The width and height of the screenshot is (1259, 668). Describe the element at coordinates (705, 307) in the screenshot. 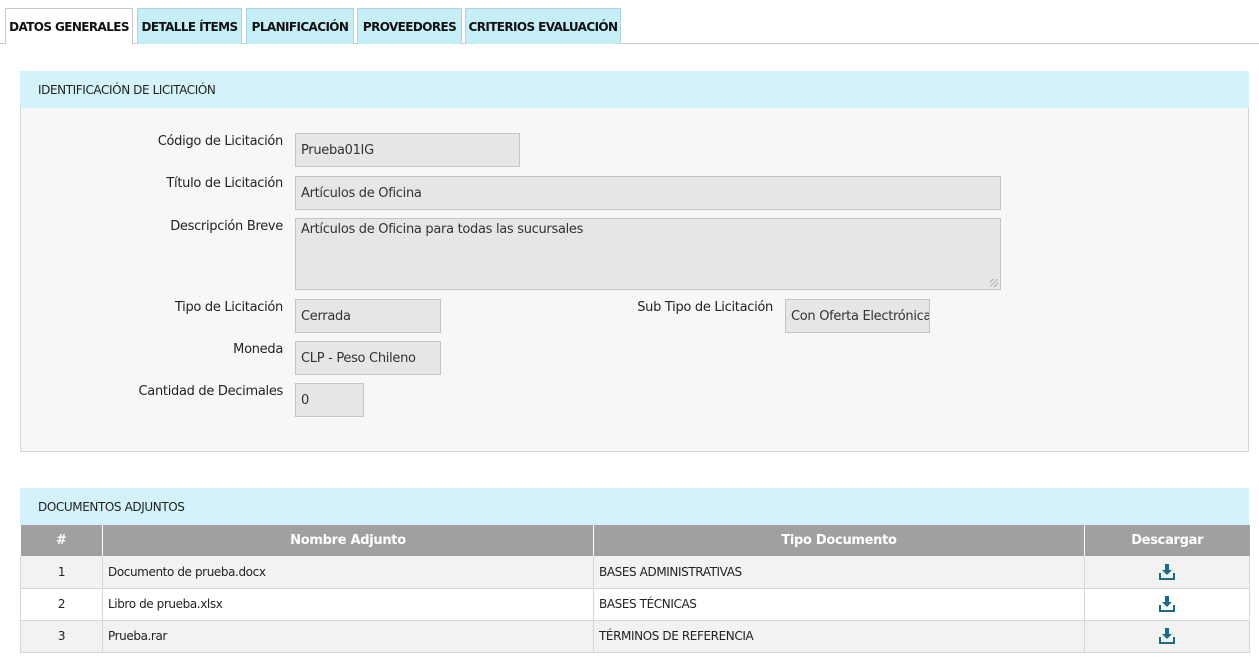

I see `subtipo-label: Sub Tipo de Licitación` at that location.